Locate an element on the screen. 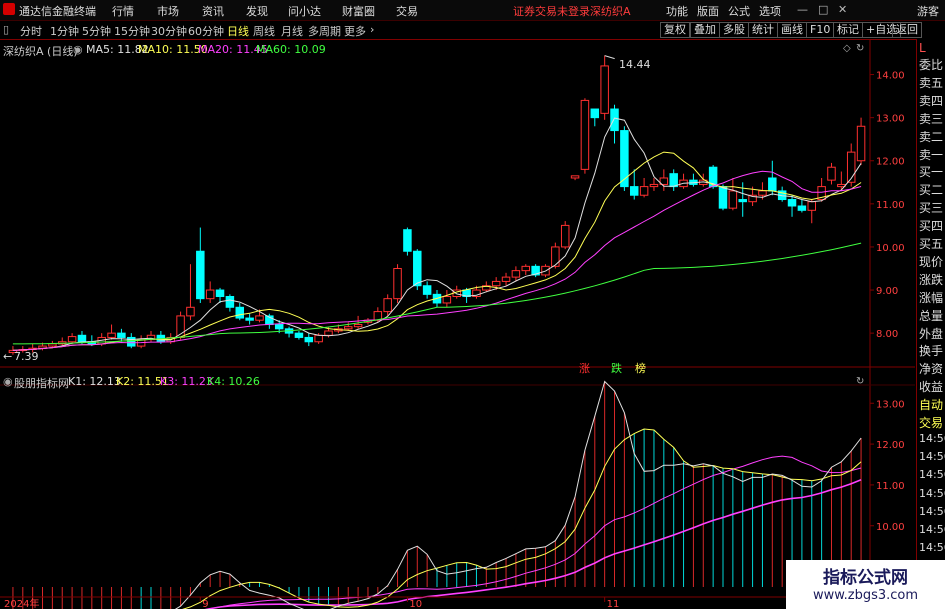 This screenshot has width=945, height=609. side-item: 委比 is located at coordinates (931, 64).